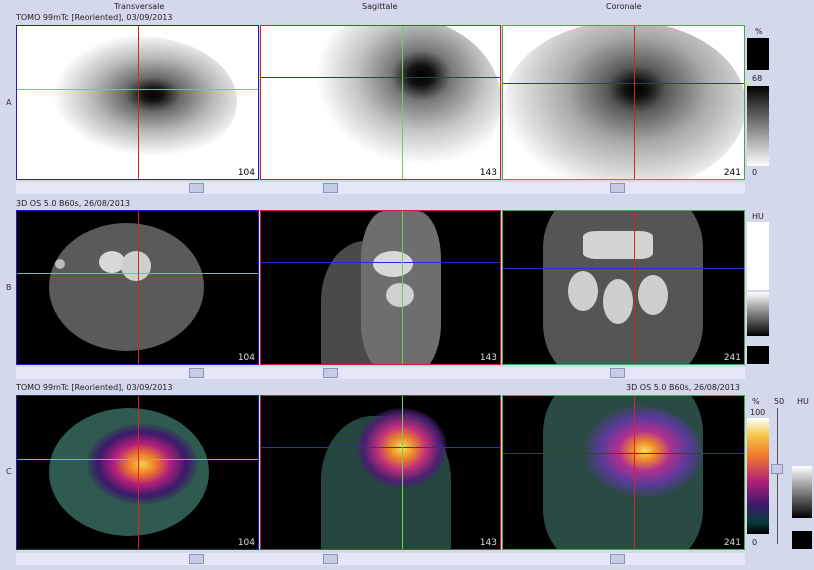  I want to click on scale-b-grayscale-bar, so click(758, 314).